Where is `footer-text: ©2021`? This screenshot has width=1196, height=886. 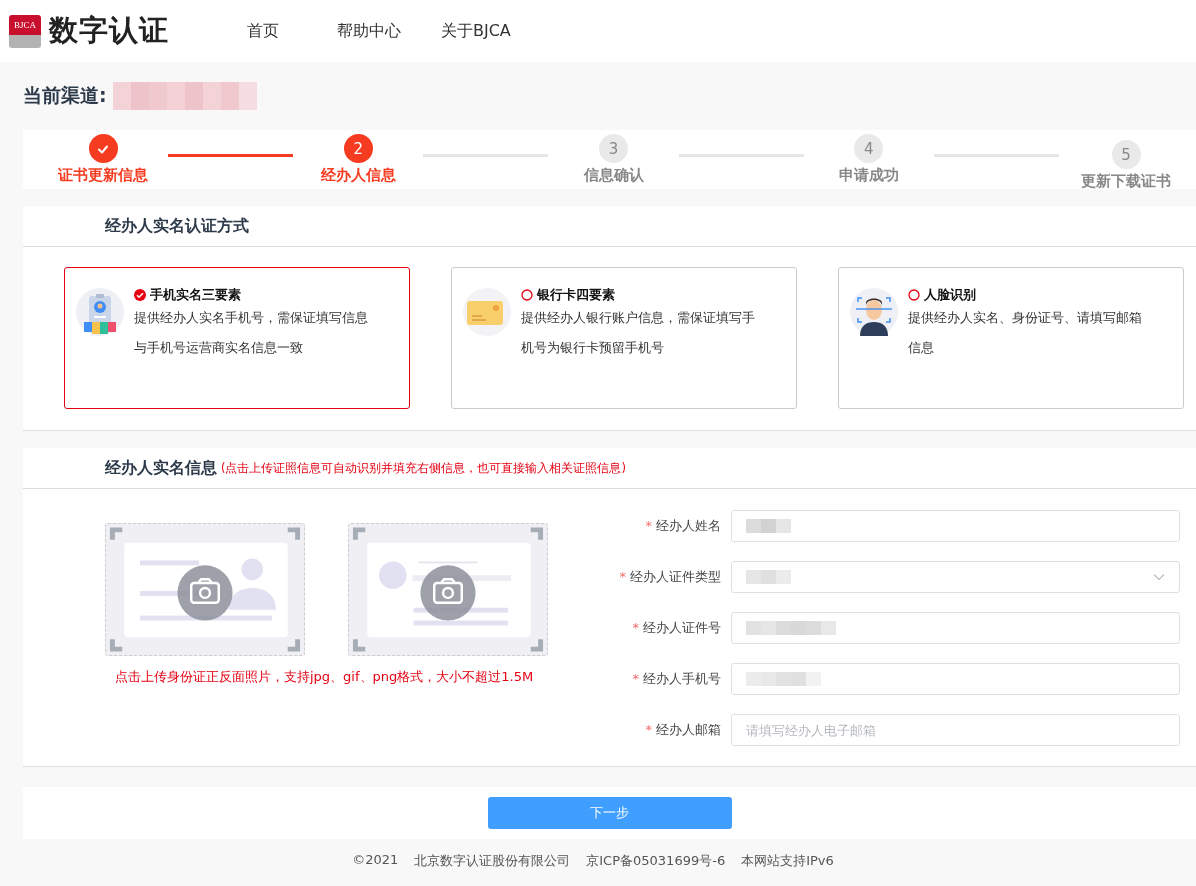 footer-text: ©2021 is located at coordinates (375, 860).